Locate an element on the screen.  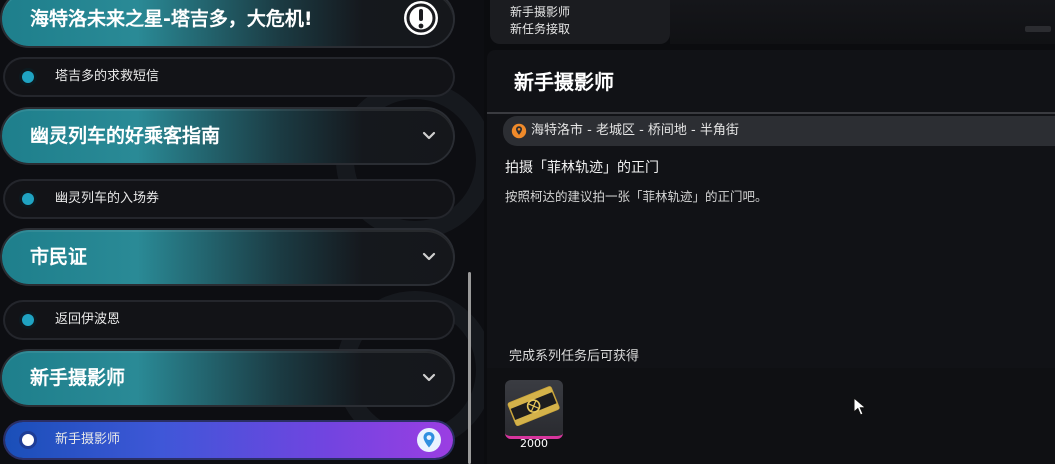
quest-title: 新手摄影师 is located at coordinates (564, 82).